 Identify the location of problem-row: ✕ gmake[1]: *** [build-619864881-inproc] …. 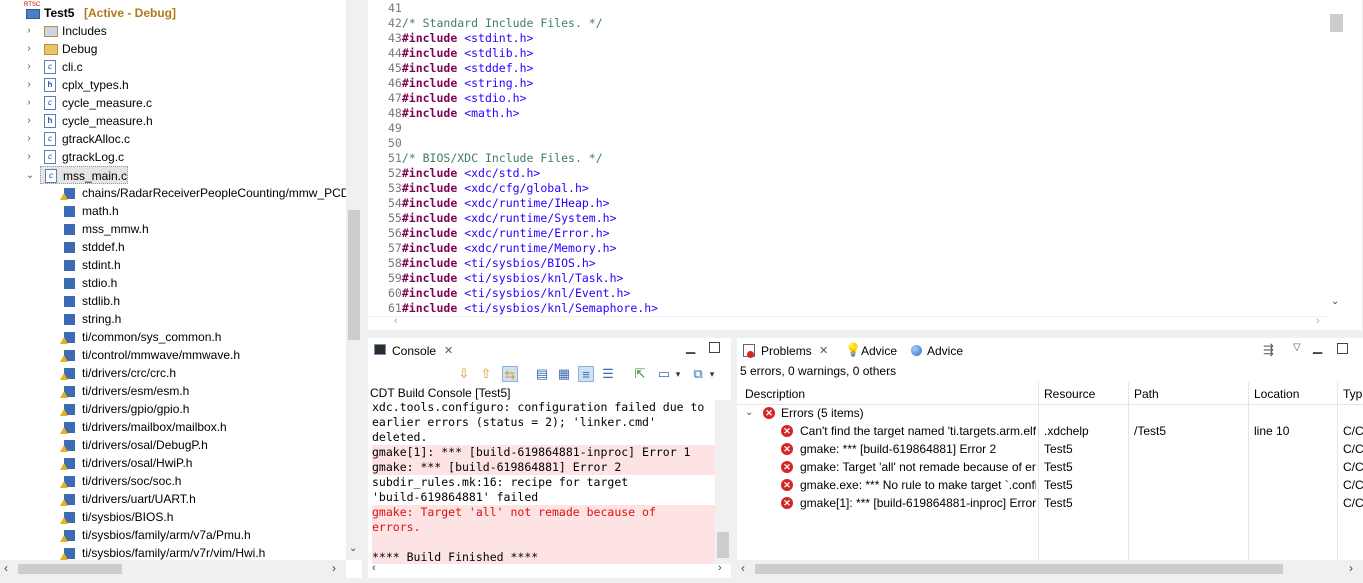
(1050, 503).